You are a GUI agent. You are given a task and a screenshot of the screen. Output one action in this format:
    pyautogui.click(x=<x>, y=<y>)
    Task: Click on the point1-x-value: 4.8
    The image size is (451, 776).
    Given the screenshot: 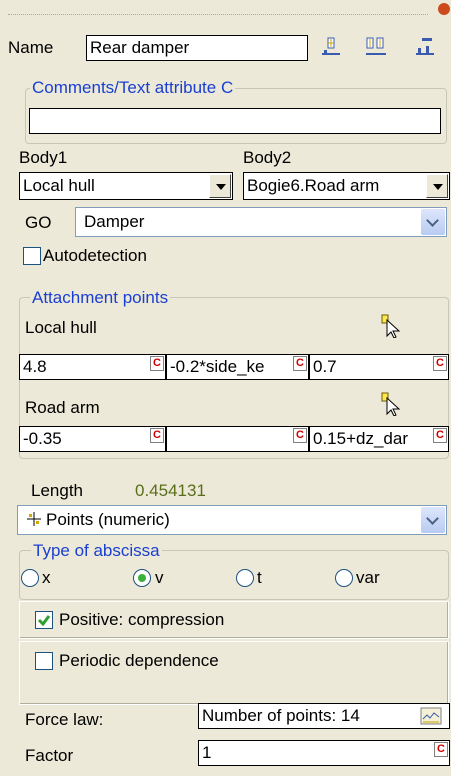 What is the action you would take?
    pyautogui.click(x=35, y=366)
    